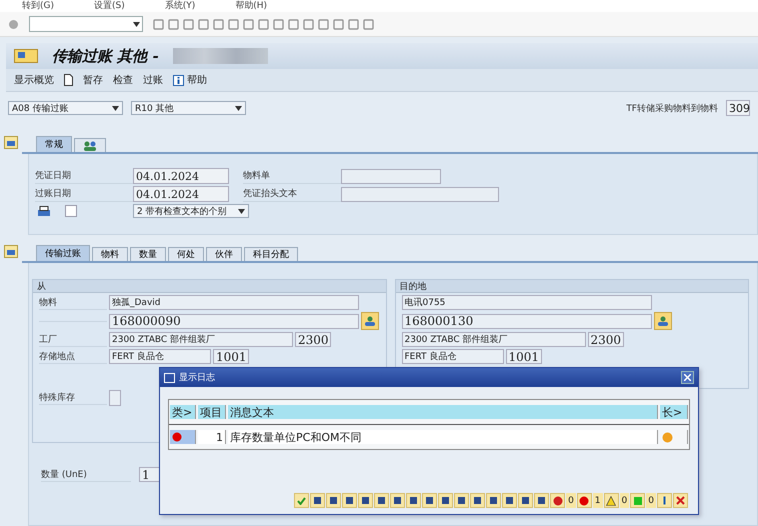 Image resolution: width=758 pixels, height=526 pixels. I want to click on document-icon, so click(68, 80).